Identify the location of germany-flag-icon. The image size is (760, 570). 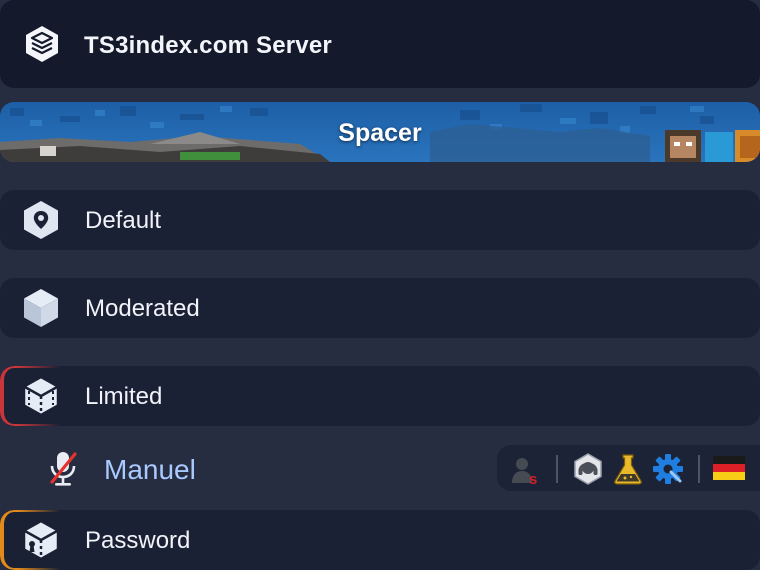
(729, 468).